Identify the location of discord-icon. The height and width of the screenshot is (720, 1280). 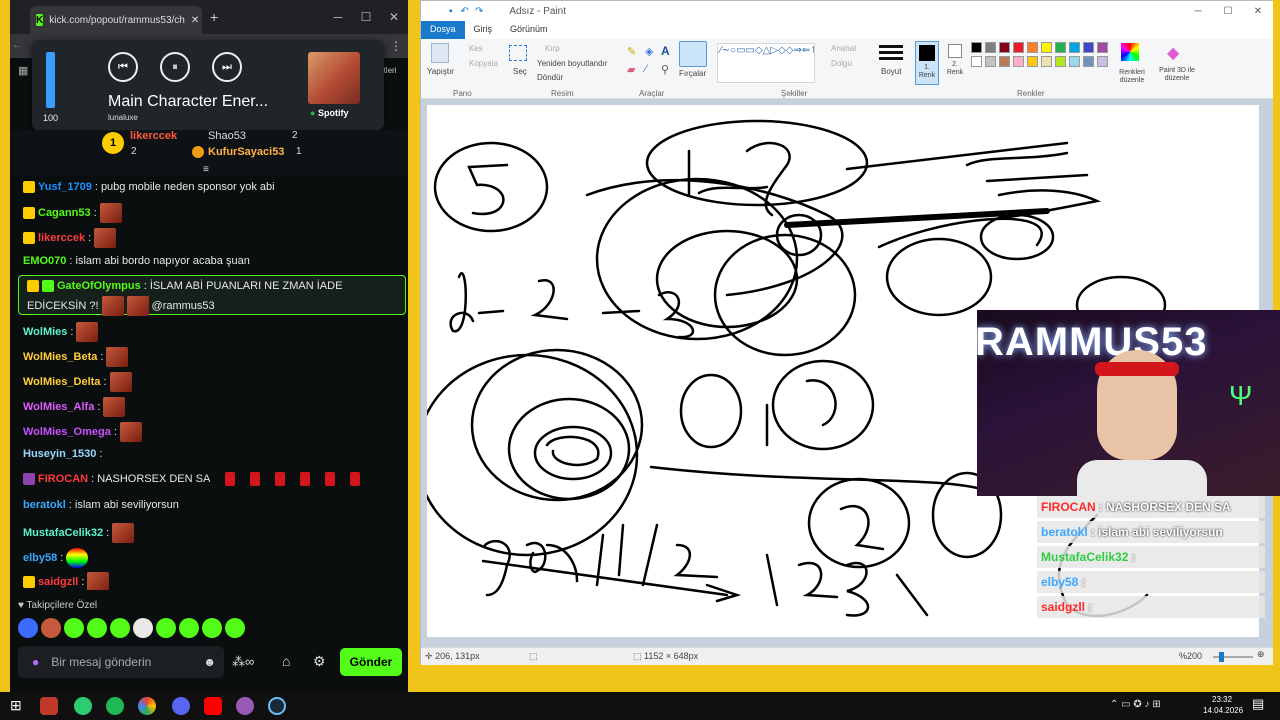
(181, 706).